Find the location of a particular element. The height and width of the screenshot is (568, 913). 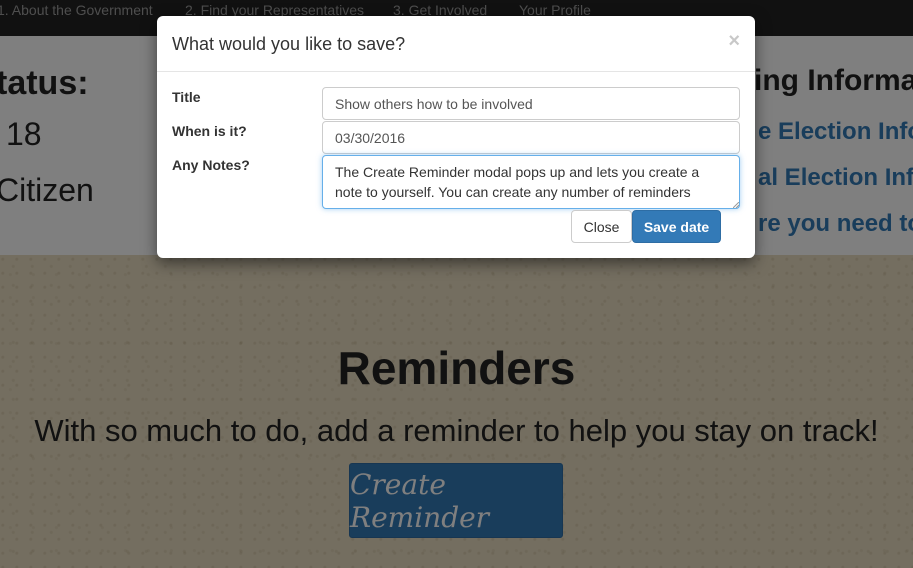

save-date-button: Save date is located at coordinates (676, 226).